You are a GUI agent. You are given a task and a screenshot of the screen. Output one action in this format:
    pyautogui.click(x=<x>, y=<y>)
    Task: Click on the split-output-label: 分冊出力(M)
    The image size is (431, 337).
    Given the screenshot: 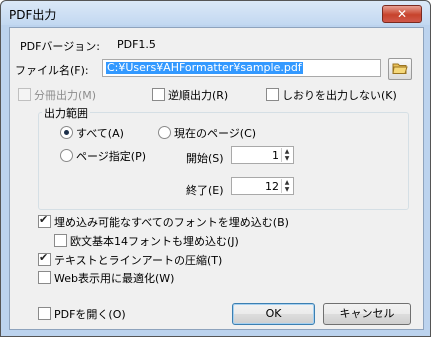 What is the action you would take?
    pyautogui.click(x=65, y=95)
    